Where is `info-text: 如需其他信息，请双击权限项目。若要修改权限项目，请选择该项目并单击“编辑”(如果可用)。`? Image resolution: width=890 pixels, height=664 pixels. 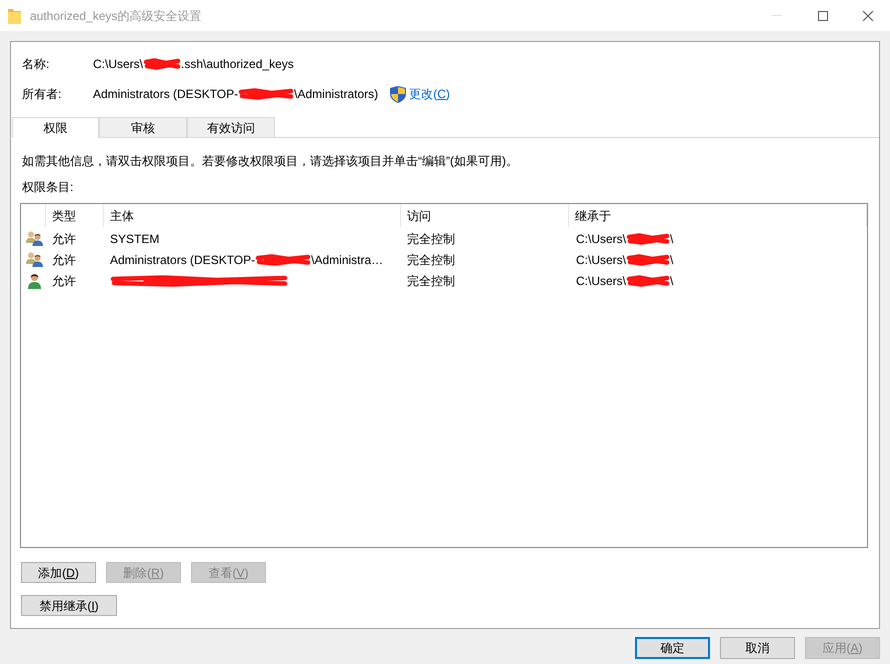
info-text: 如需其他信息，请双击权限项目。若要修改权限项目，请选择该项目并单击“编辑”(如果可用)。 is located at coordinates (270, 161).